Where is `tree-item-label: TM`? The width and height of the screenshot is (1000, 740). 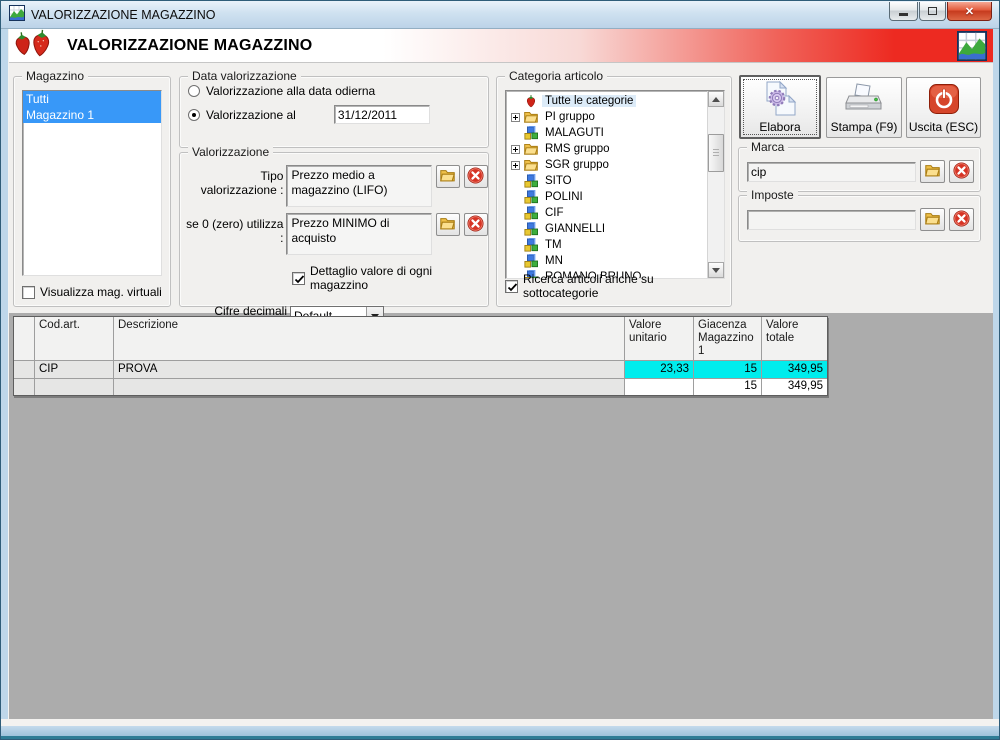 tree-item-label: TM is located at coordinates (553, 245).